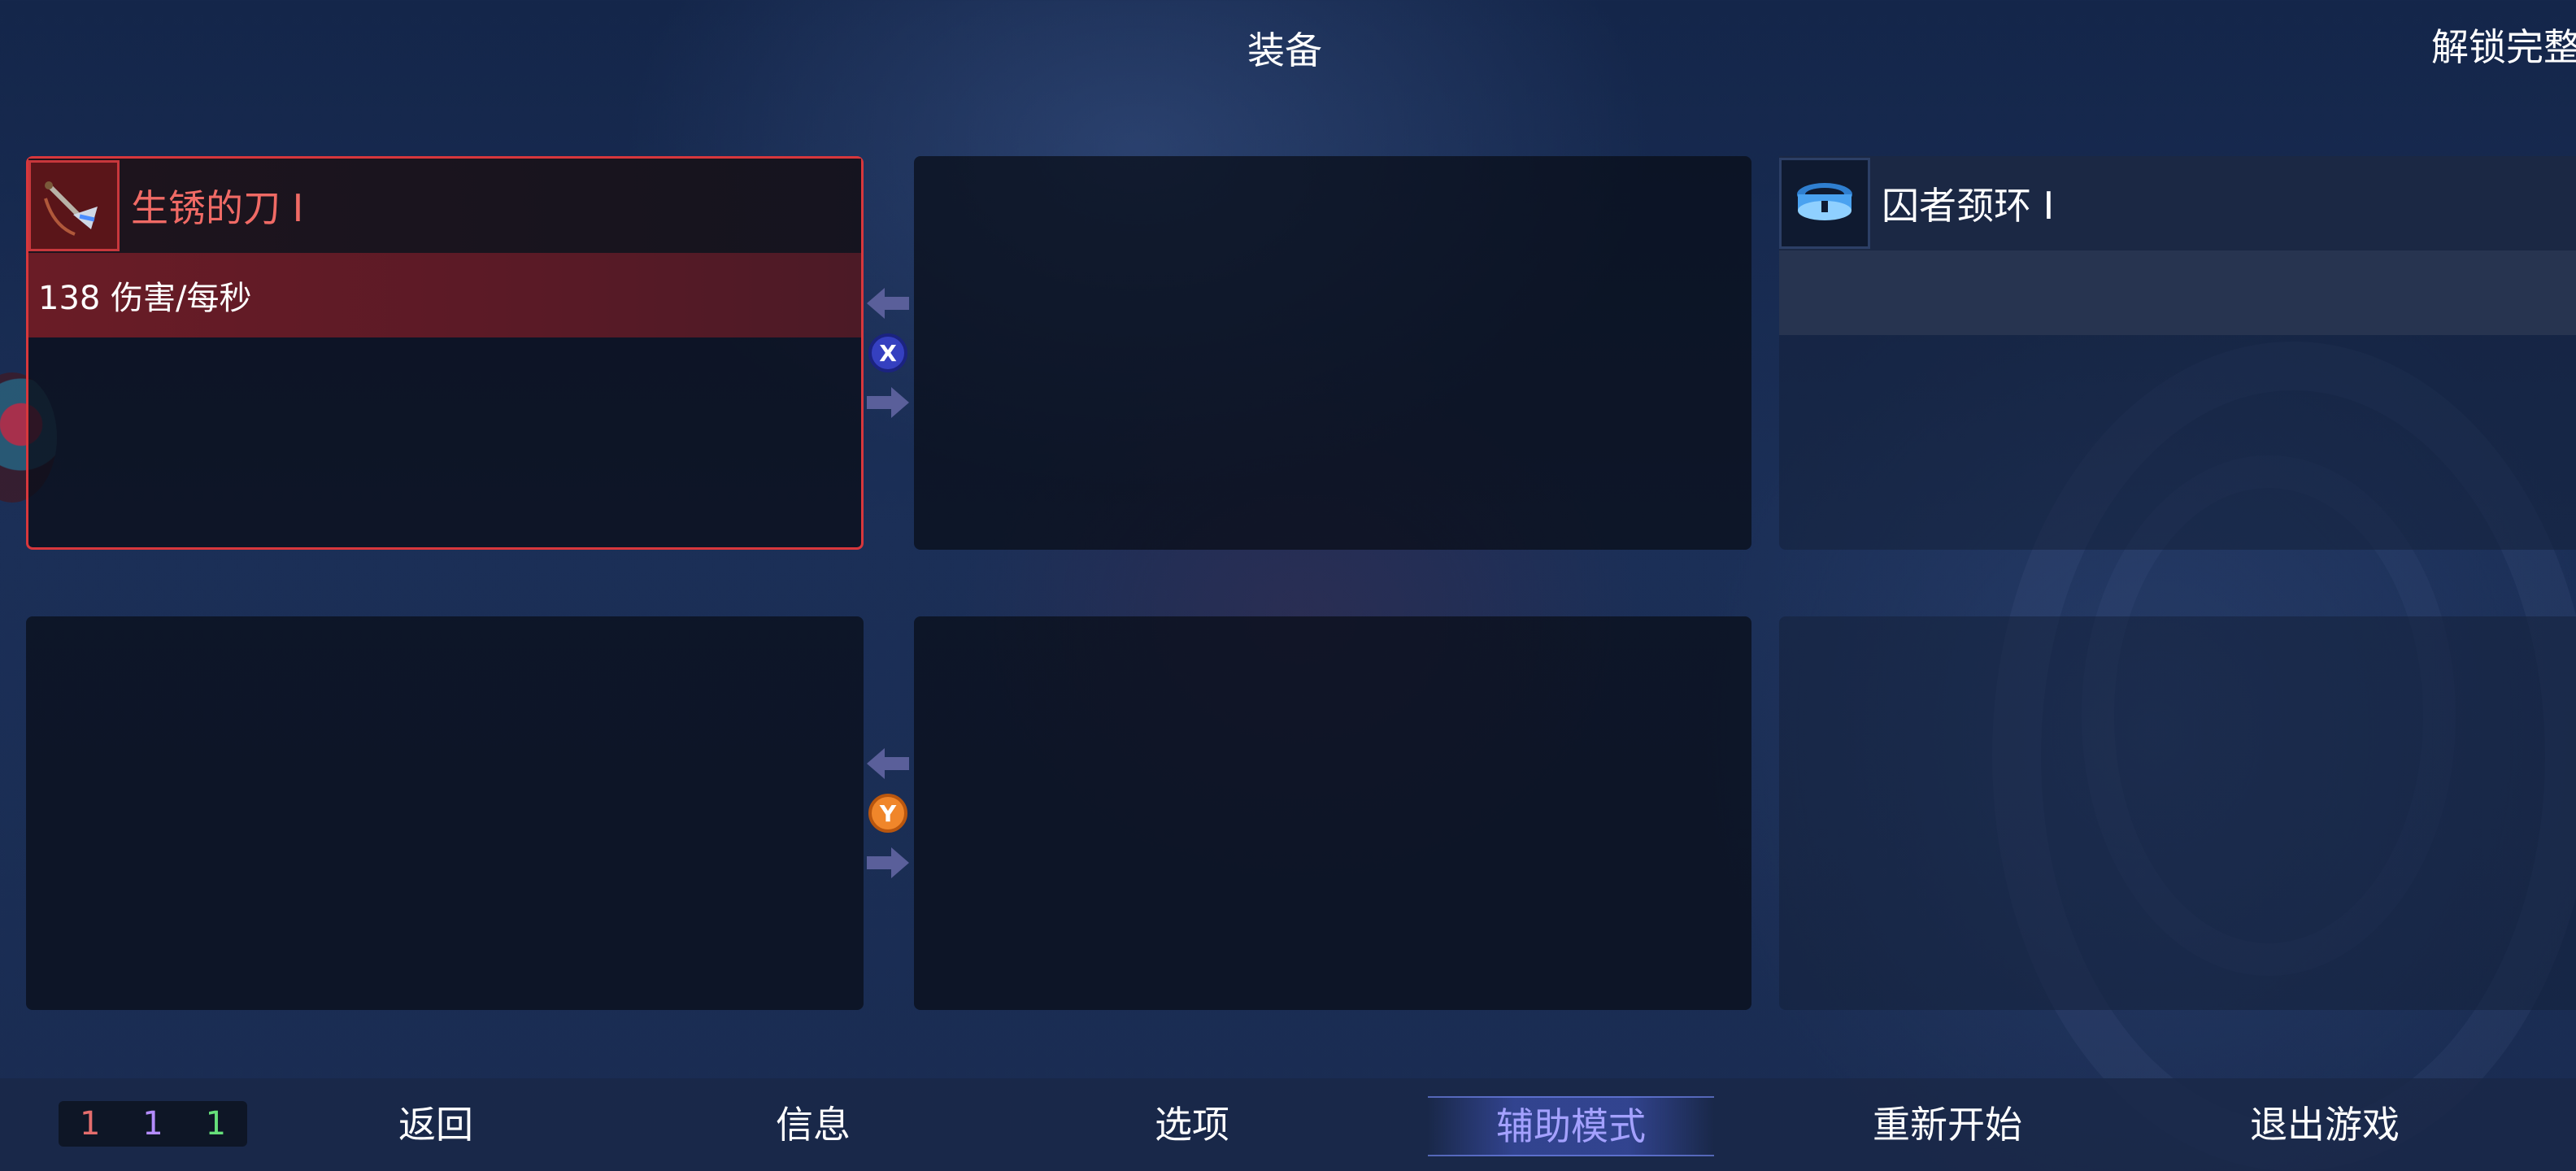  I want to click on stat-row, so click(2178, 292).